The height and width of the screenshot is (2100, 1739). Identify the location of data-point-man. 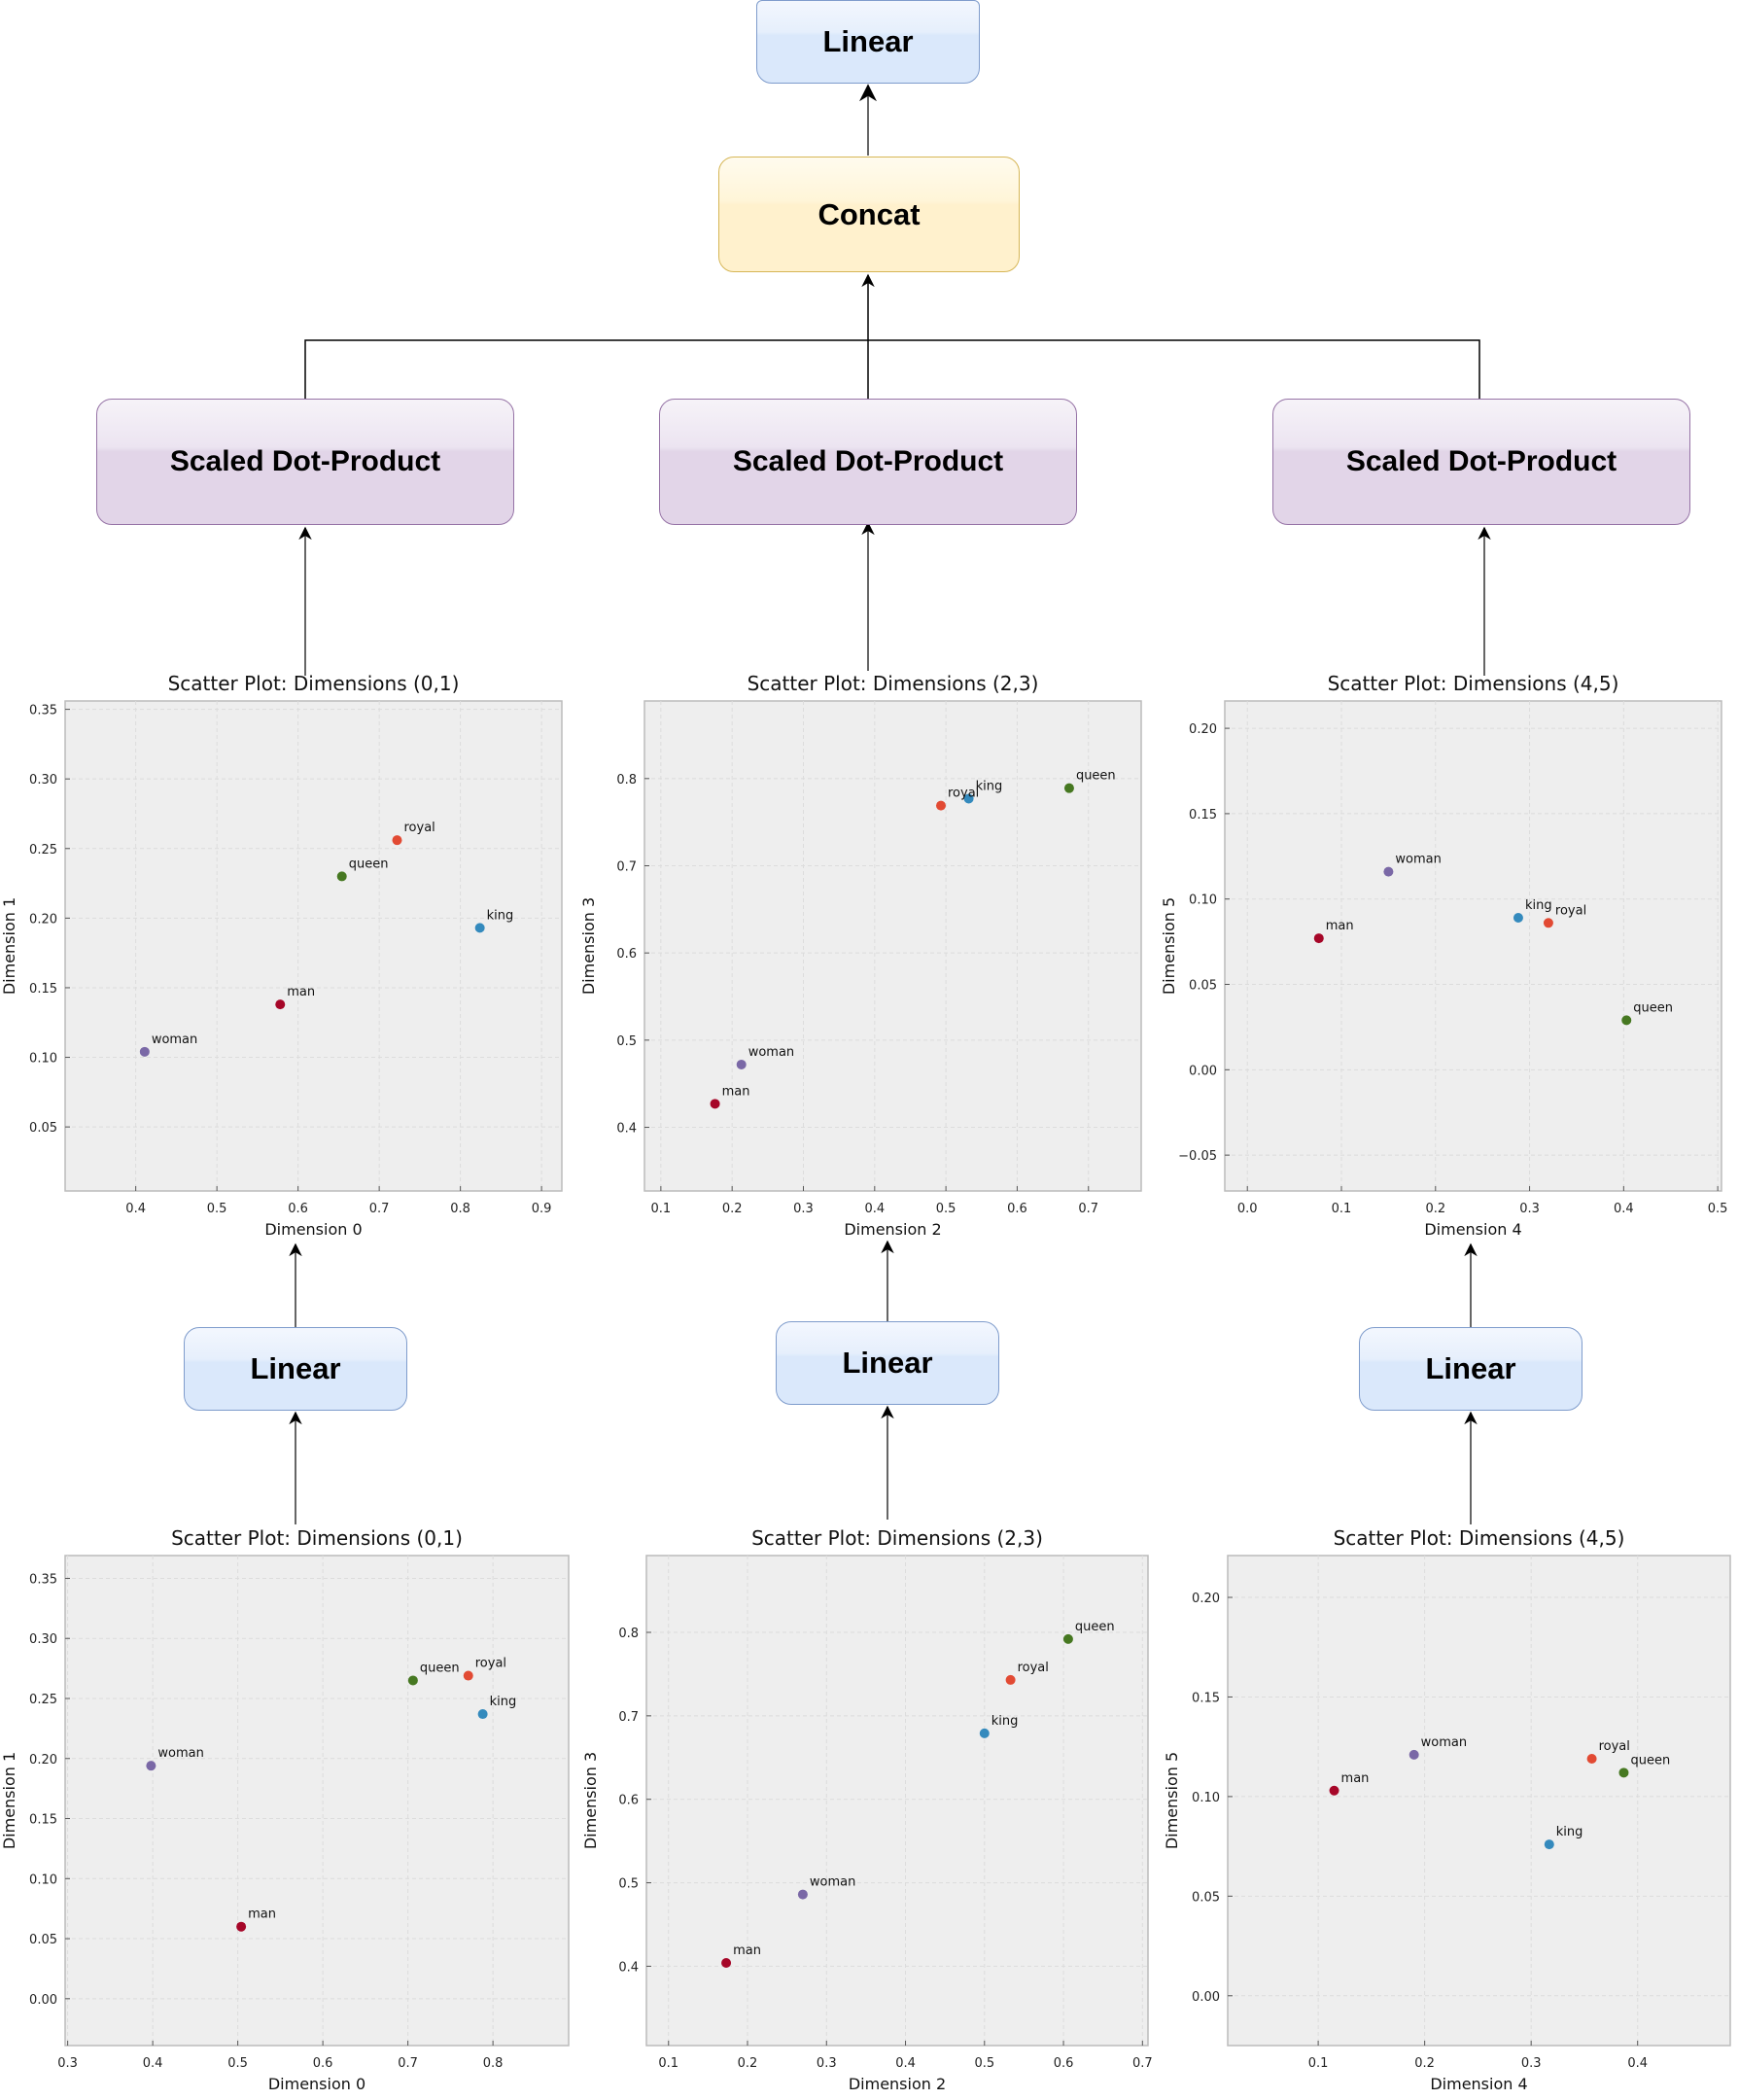
(1334, 1790).